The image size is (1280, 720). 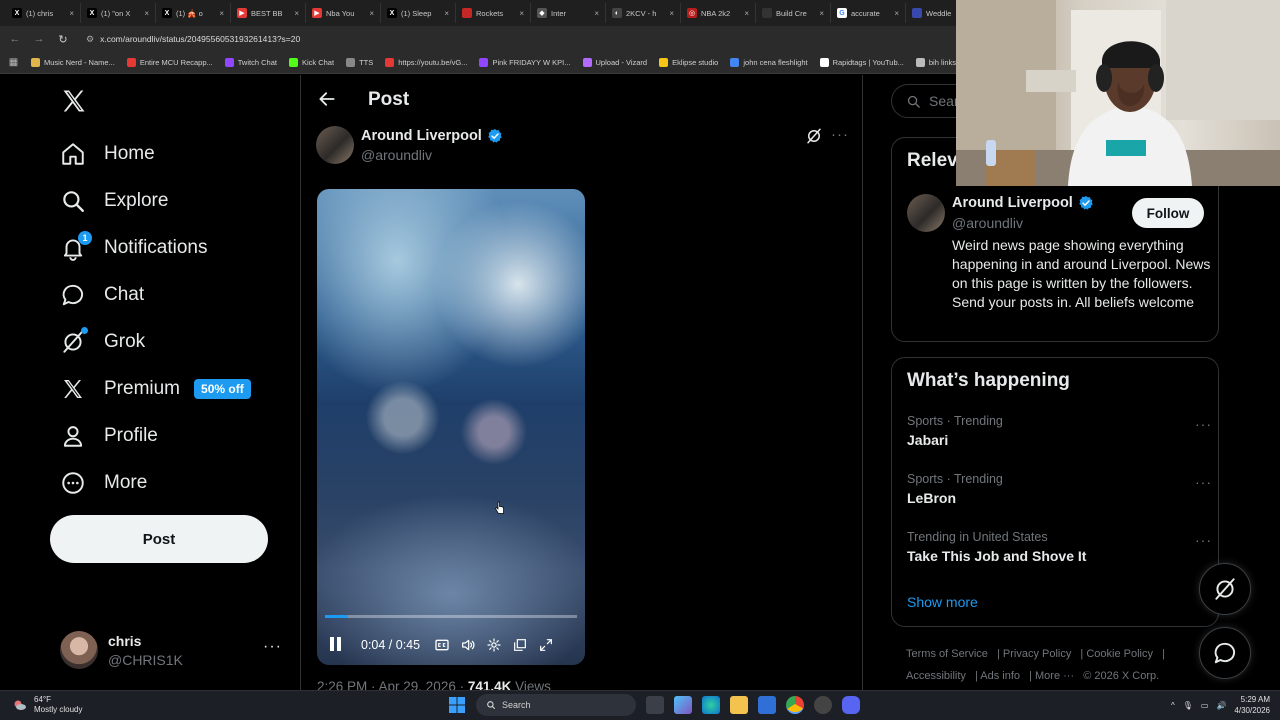 What do you see at coordinates (494, 645) in the screenshot?
I see `settings-gear-icon` at bounding box center [494, 645].